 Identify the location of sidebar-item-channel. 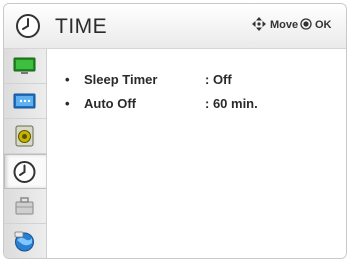
(25, 101).